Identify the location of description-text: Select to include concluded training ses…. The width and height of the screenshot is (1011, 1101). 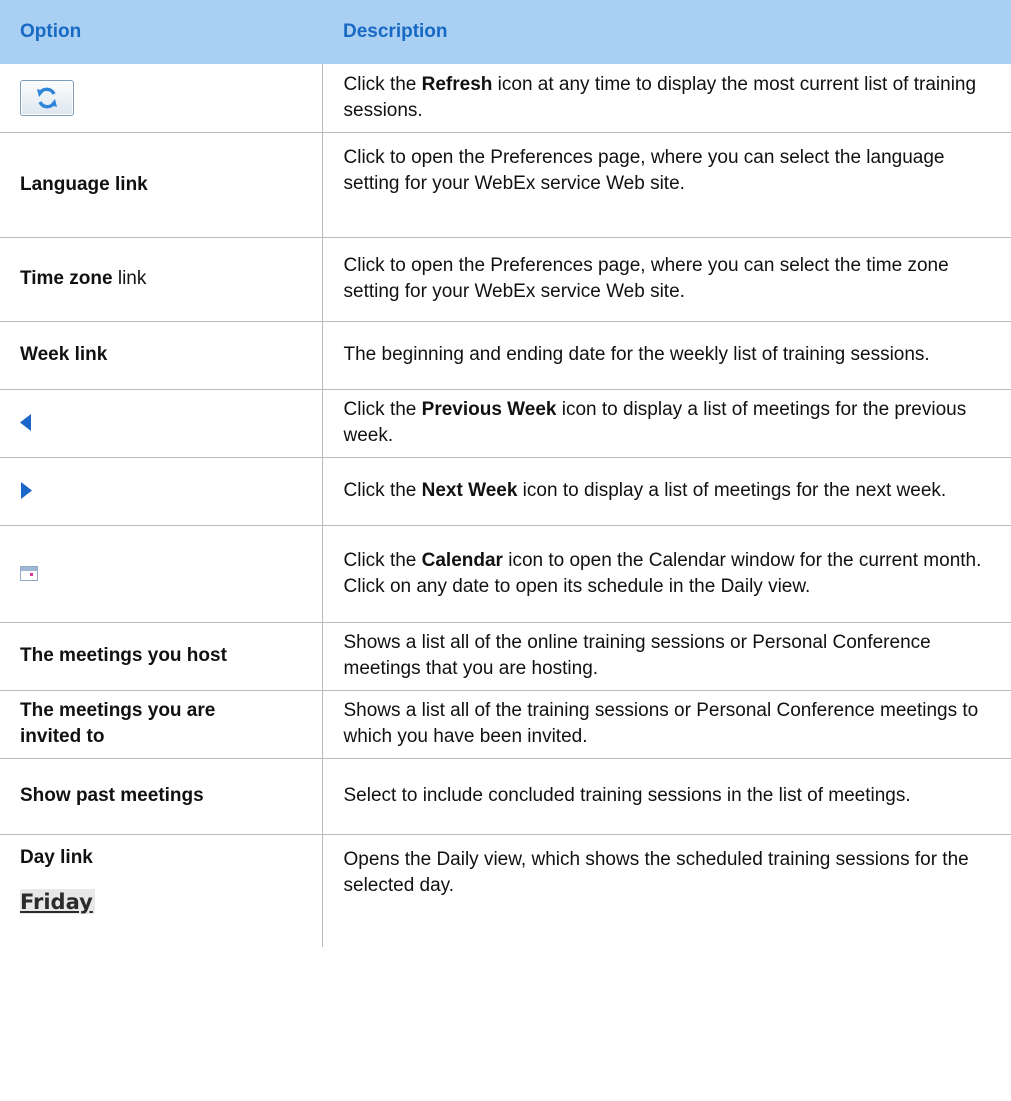
(627, 795).